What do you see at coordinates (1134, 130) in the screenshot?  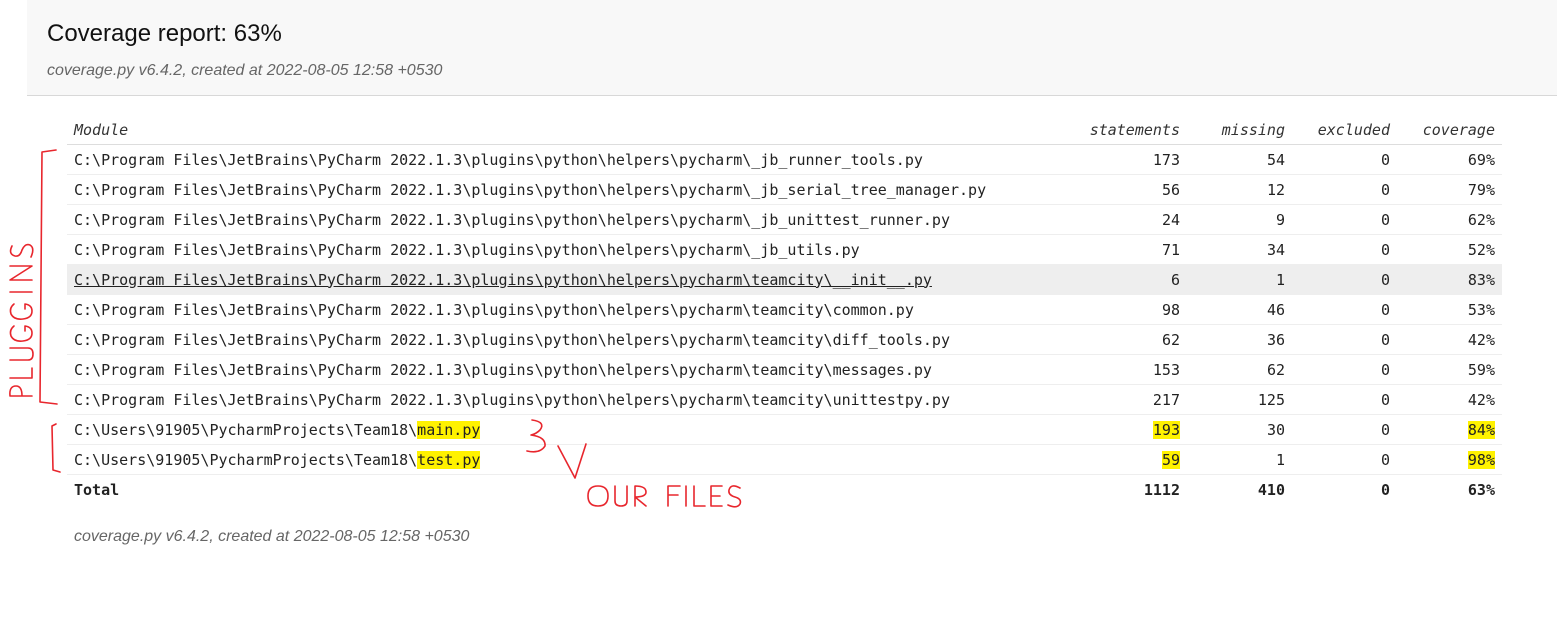 I see `column-header-statements: statements` at bounding box center [1134, 130].